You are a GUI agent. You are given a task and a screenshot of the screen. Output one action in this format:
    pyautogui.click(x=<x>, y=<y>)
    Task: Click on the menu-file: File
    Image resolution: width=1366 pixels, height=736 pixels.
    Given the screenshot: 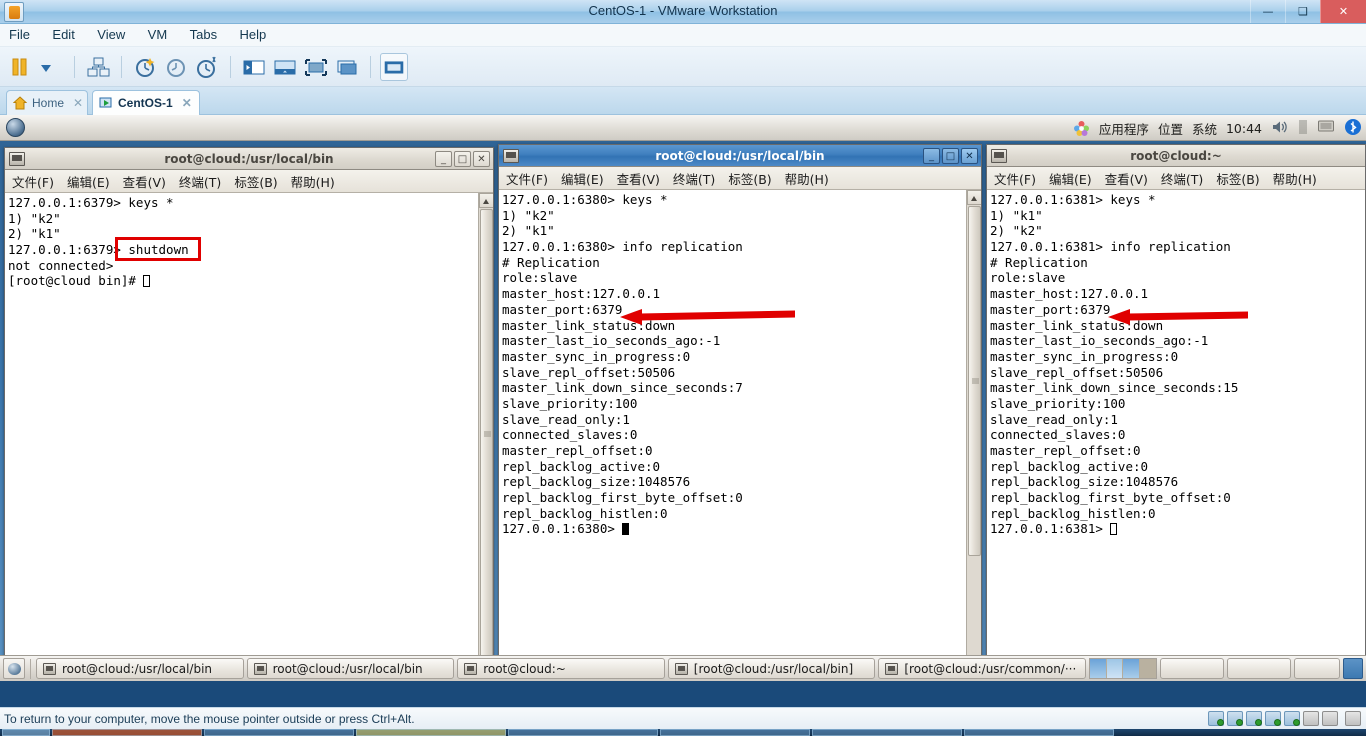 What is the action you would take?
    pyautogui.click(x=19, y=34)
    